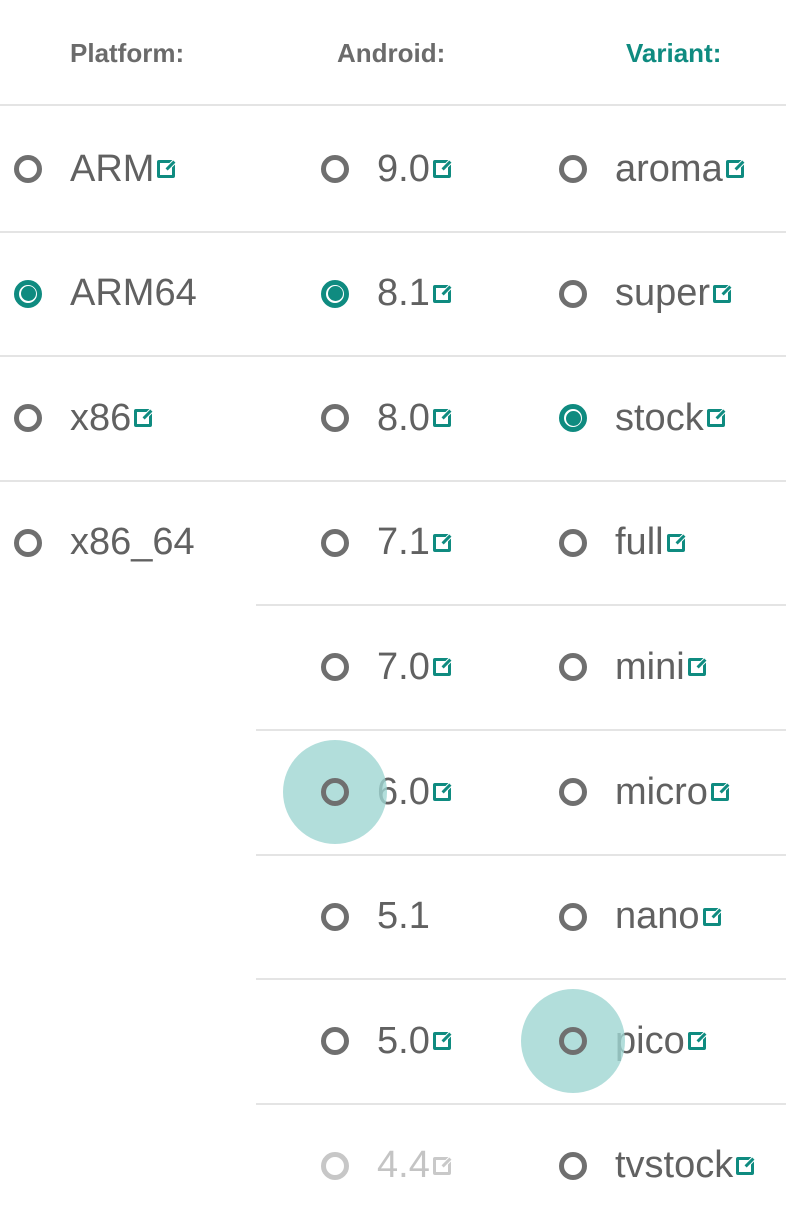  What do you see at coordinates (403, 1165) in the screenshot?
I see `option-label: 4.4` at bounding box center [403, 1165].